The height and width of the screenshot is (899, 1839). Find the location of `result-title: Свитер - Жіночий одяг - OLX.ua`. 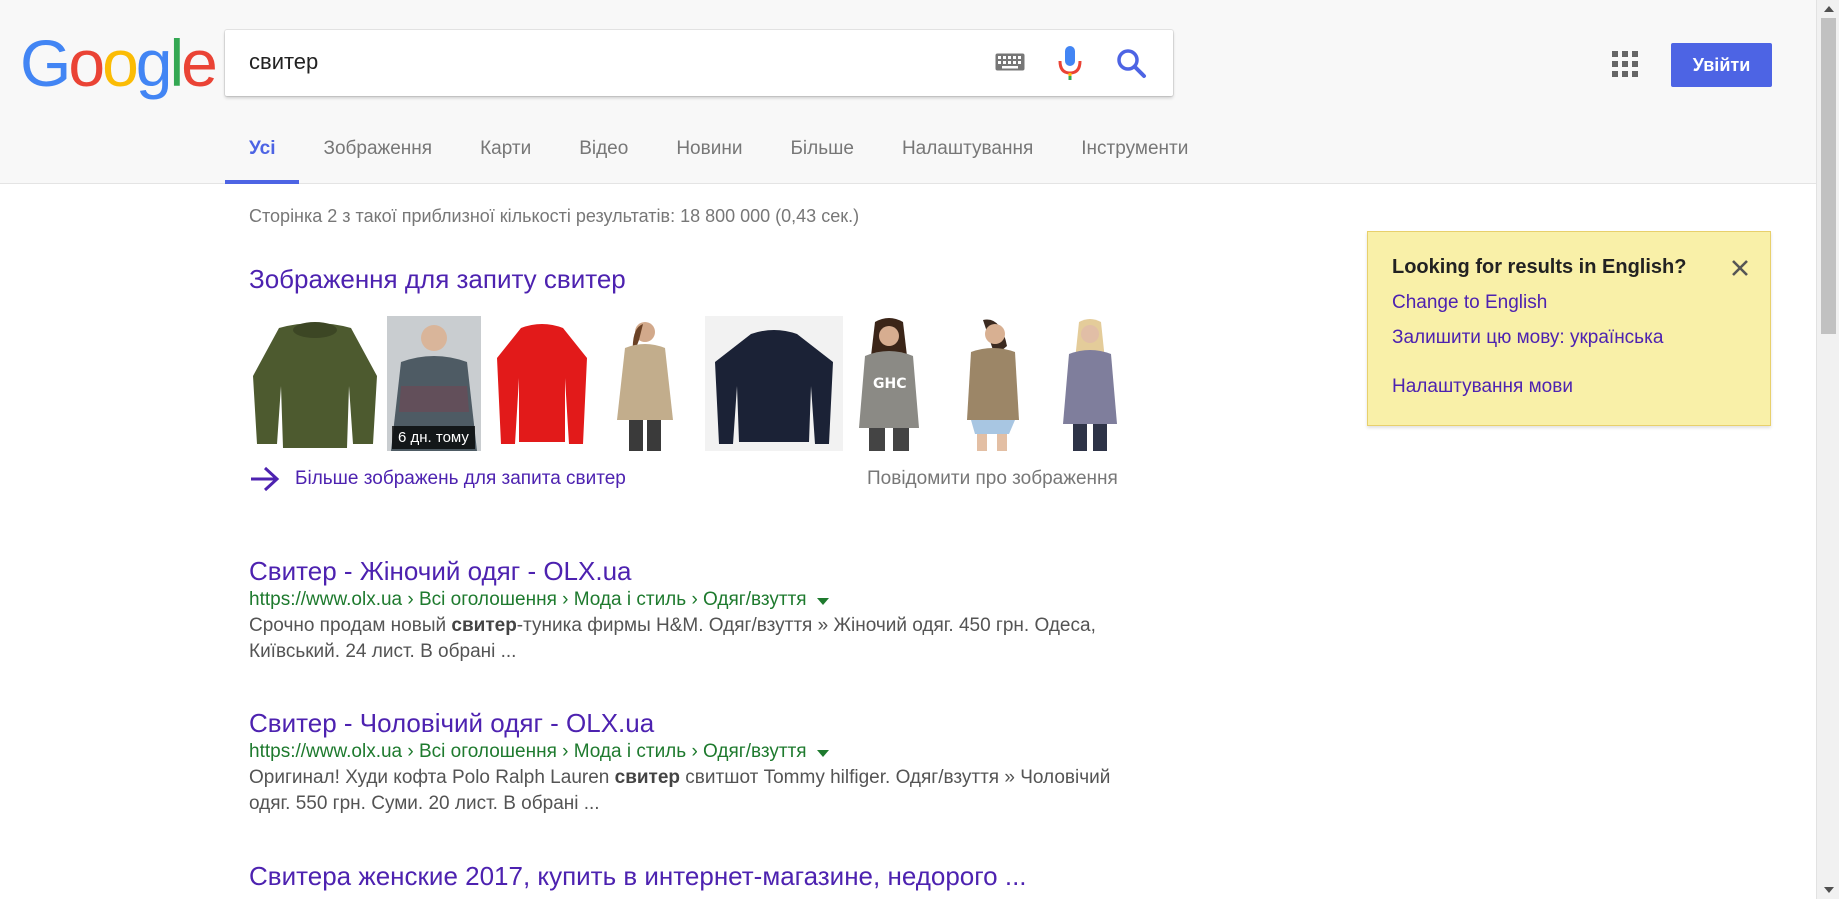

result-title: Свитер - Жіночий одяг - OLX.ua is located at coordinates (699, 571).